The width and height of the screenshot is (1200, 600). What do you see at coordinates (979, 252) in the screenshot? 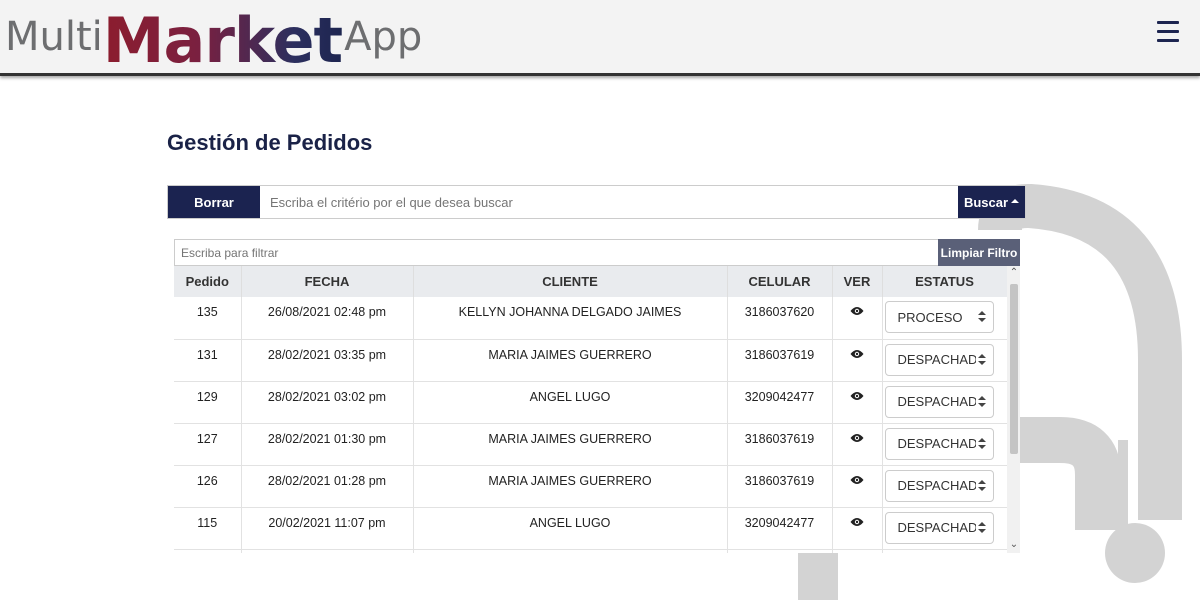
I see `clear-filter-button: Limpiar Filtro` at bounding box center [979, 252].